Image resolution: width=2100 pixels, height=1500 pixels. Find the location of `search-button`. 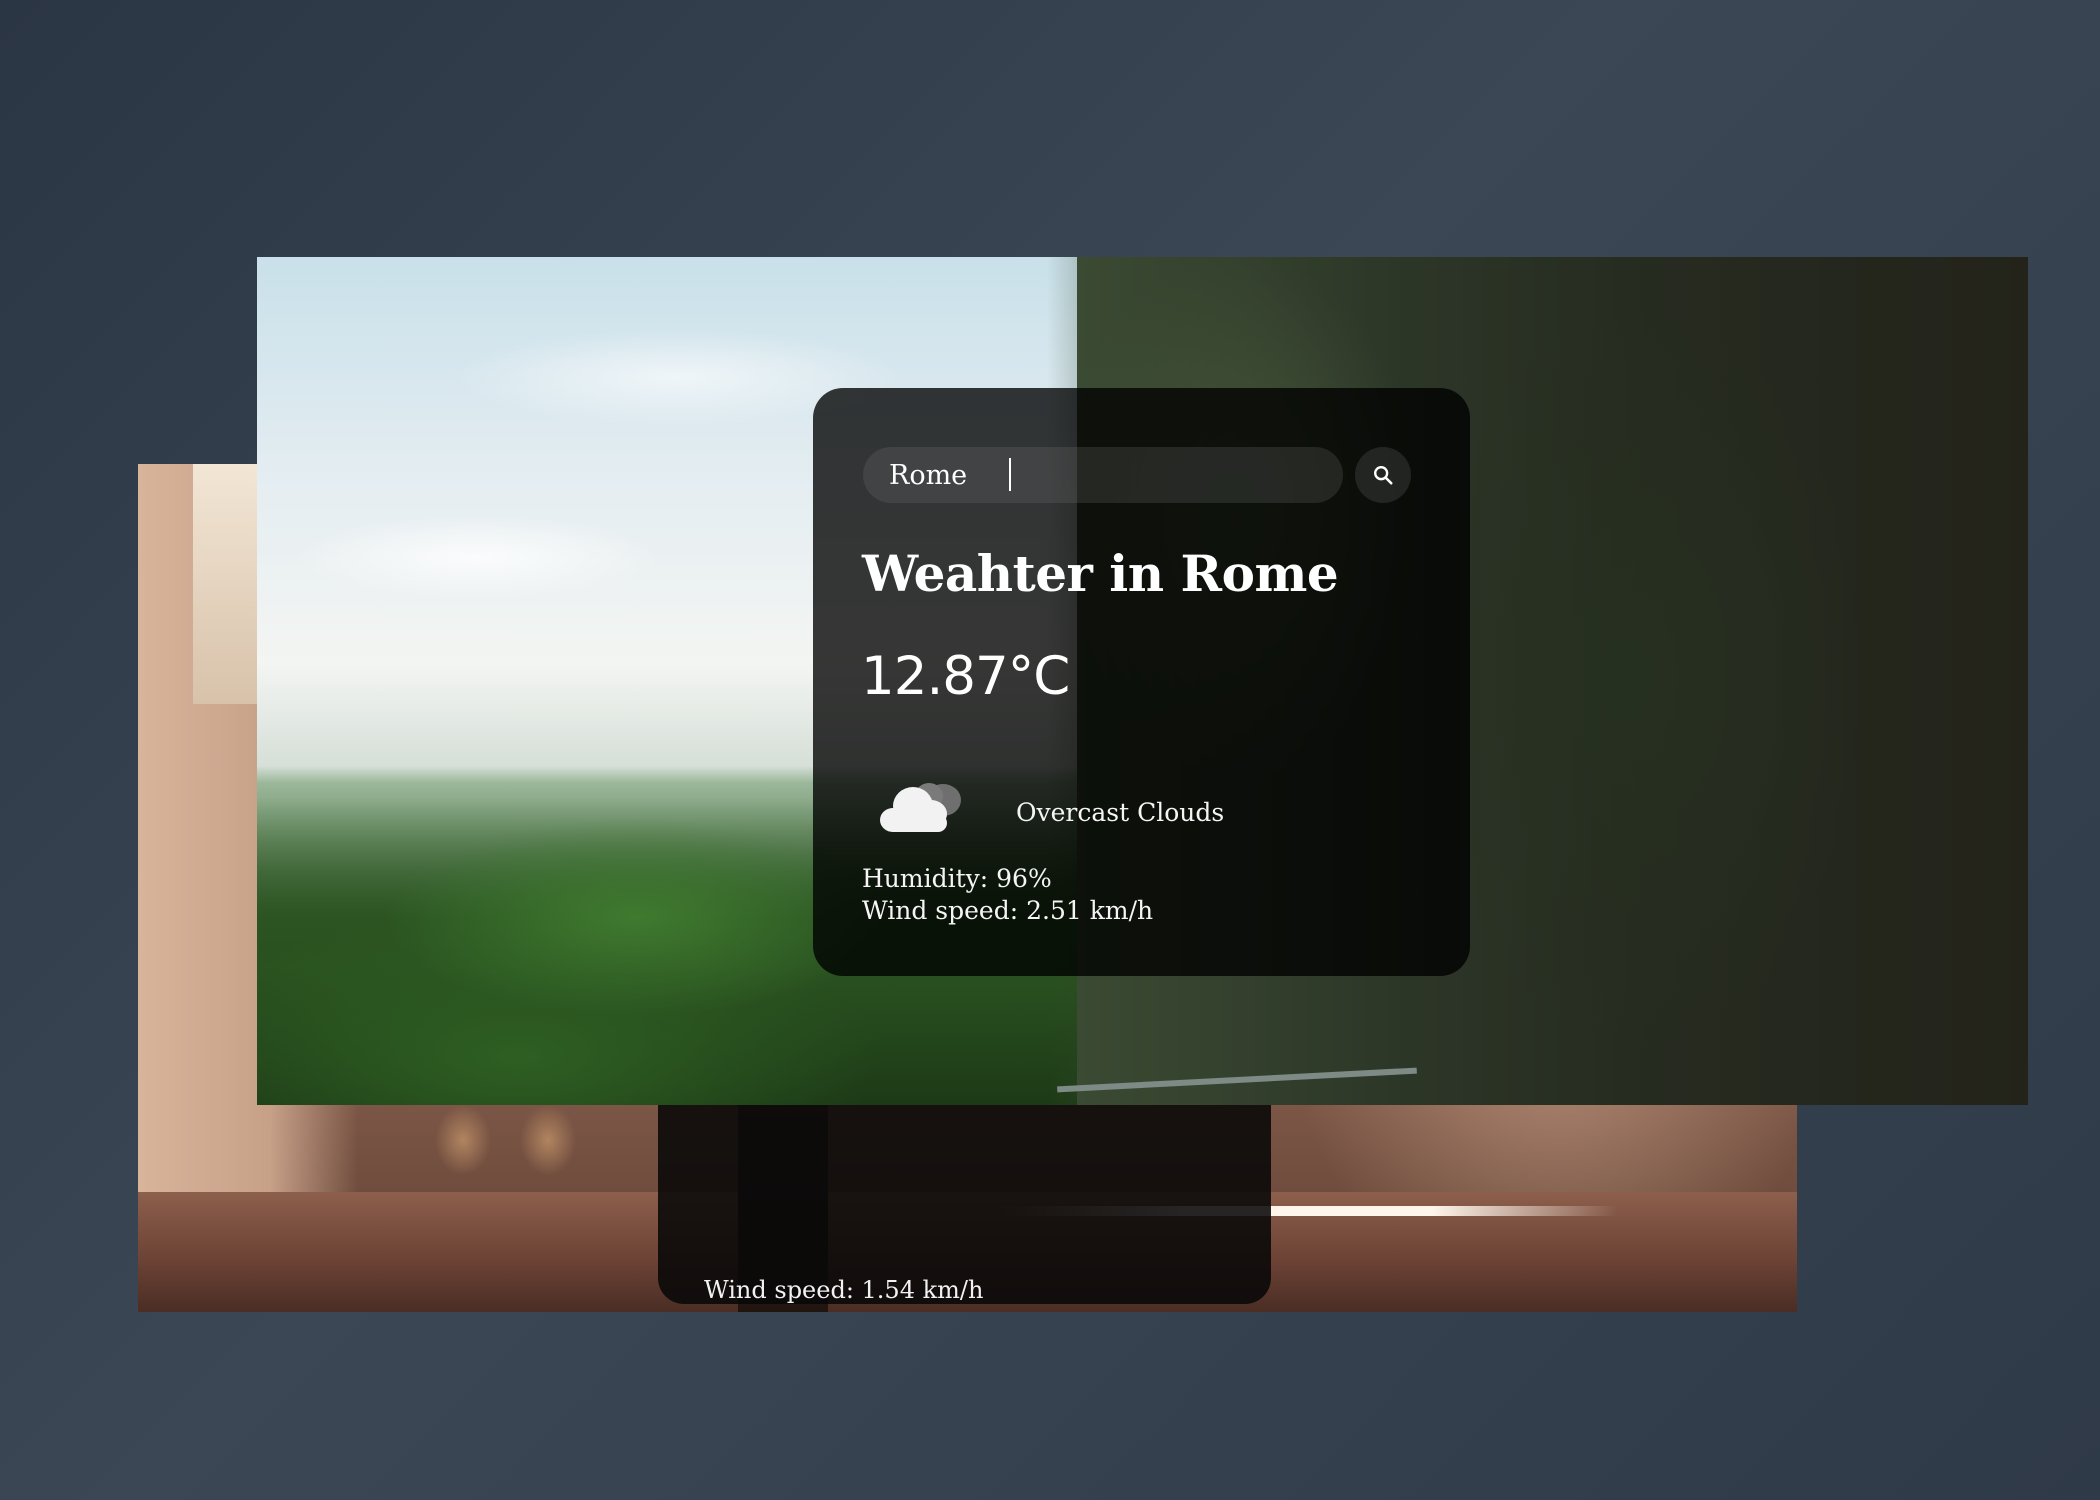

search-button is located at coordinates (1383, 475).